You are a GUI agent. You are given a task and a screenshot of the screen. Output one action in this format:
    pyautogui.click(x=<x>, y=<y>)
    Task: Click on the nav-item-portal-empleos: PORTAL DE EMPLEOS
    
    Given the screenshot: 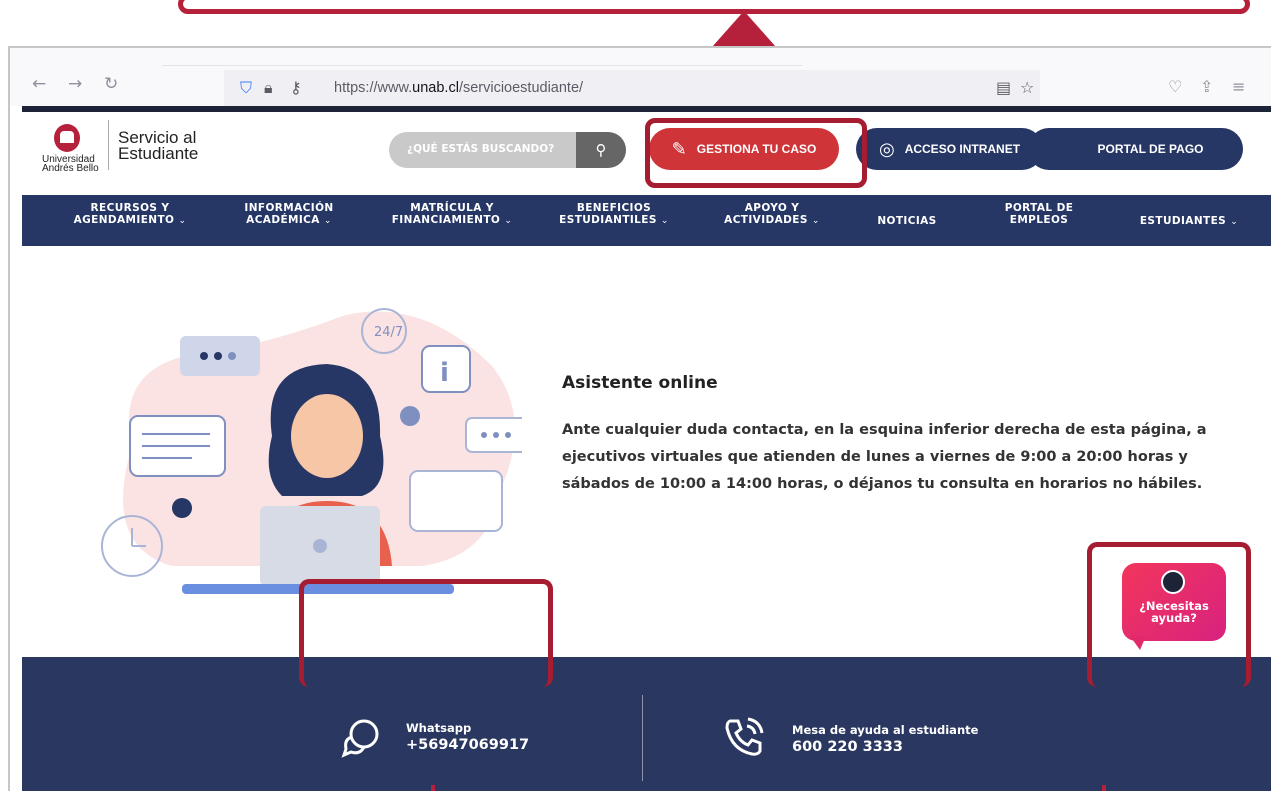 What is the action you would take?
    pyautogui.click(x=1039, y=214)
    